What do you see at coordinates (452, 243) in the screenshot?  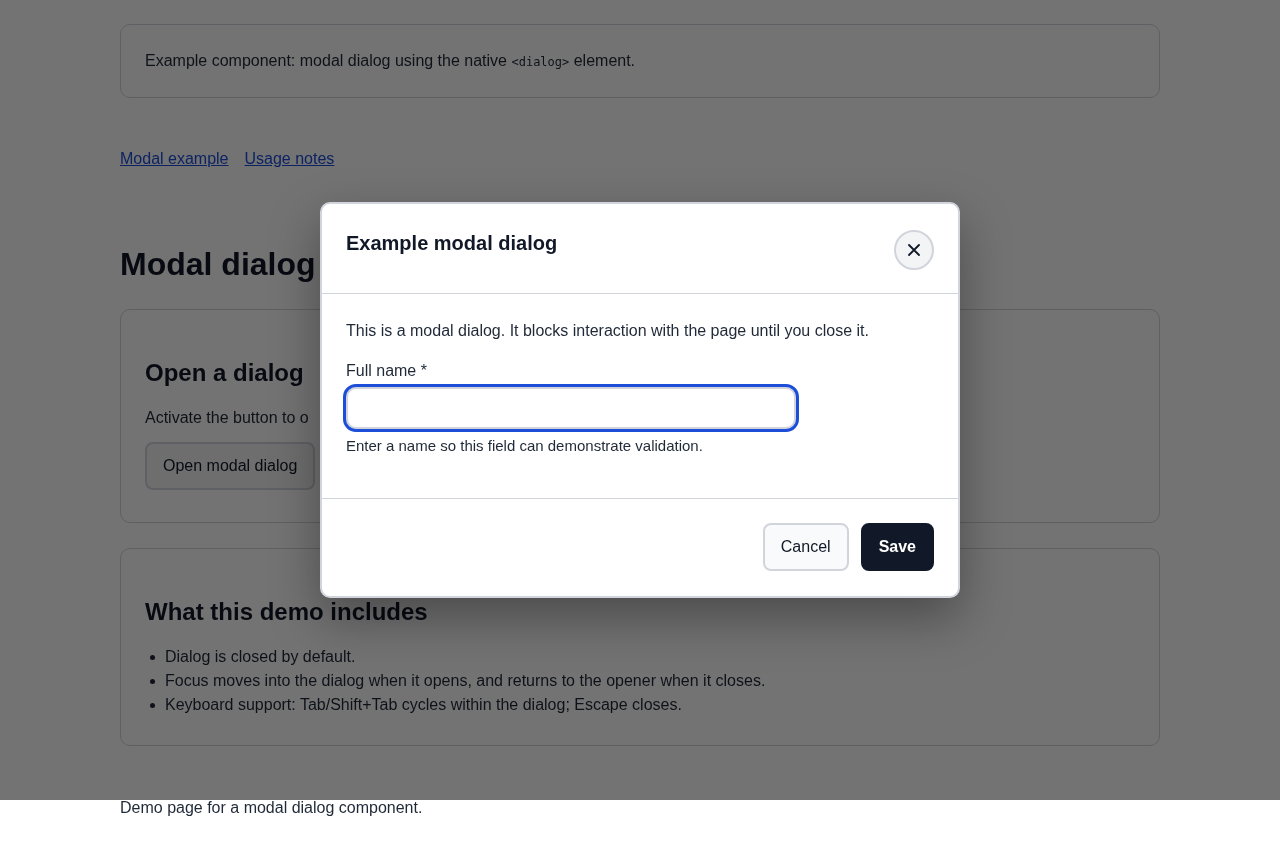 I see `dialog-title: Example modal dialog` at bounding box center [452, 243].